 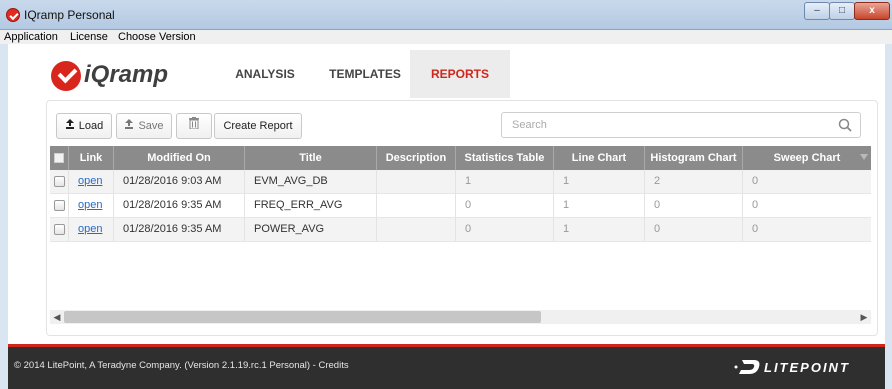 What do you see at coordinates (365, 74) in the screenshot?
I see `tab-templates: TEMPLATES` at bounding box center [365, 74].